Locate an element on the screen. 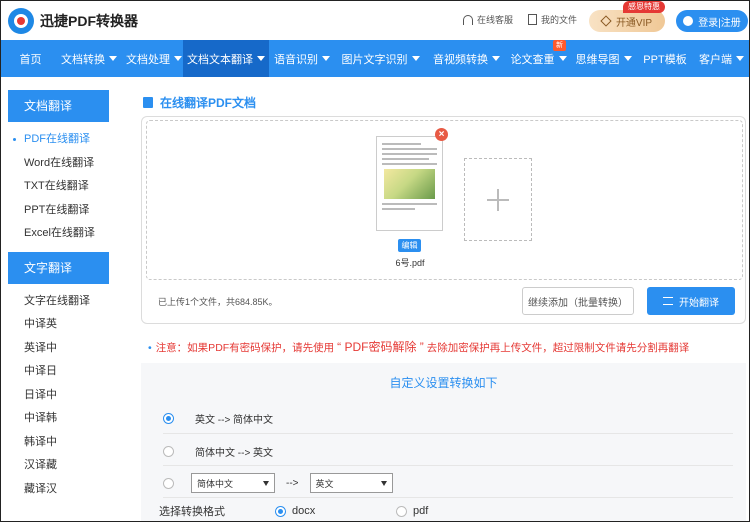 The height and width of the screenshot is (522, 750). start-translate-button: 开始翻译 is located at coordinates (691, 301).